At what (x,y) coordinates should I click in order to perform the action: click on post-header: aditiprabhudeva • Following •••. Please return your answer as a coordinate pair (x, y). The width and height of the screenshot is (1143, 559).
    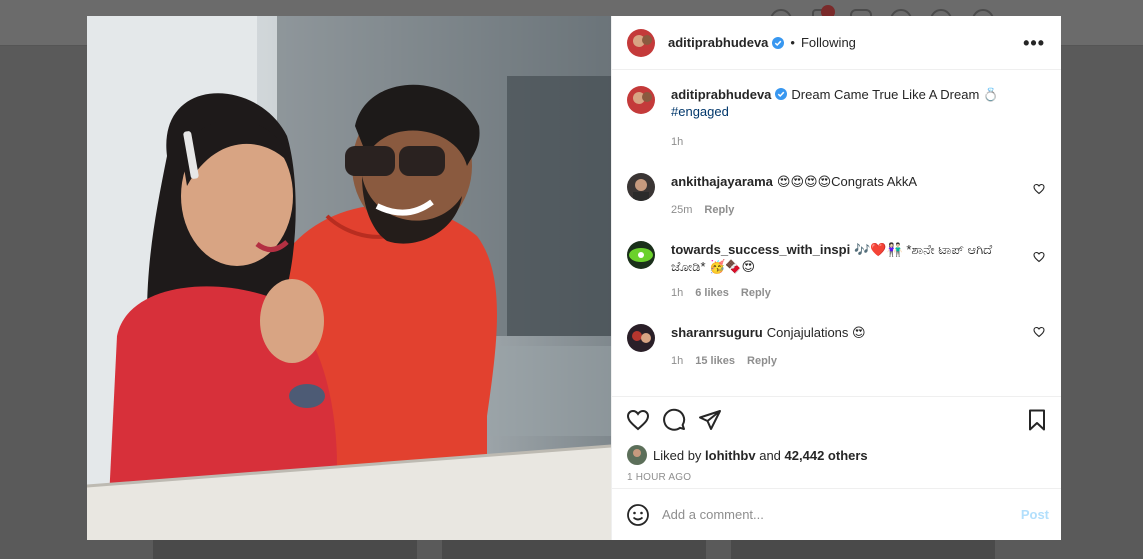
    Looking at the image, I should click on (836, 43).